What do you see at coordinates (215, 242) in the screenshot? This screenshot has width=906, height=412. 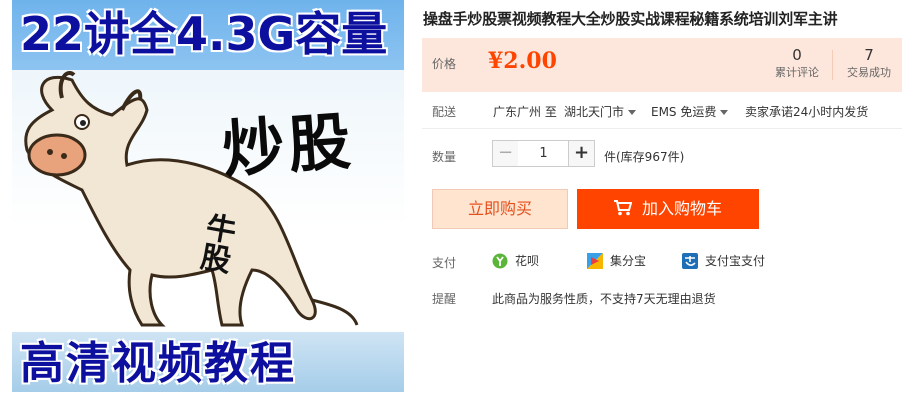 I see `image-badge-text: 牛股` at bounding box center [215, 242].